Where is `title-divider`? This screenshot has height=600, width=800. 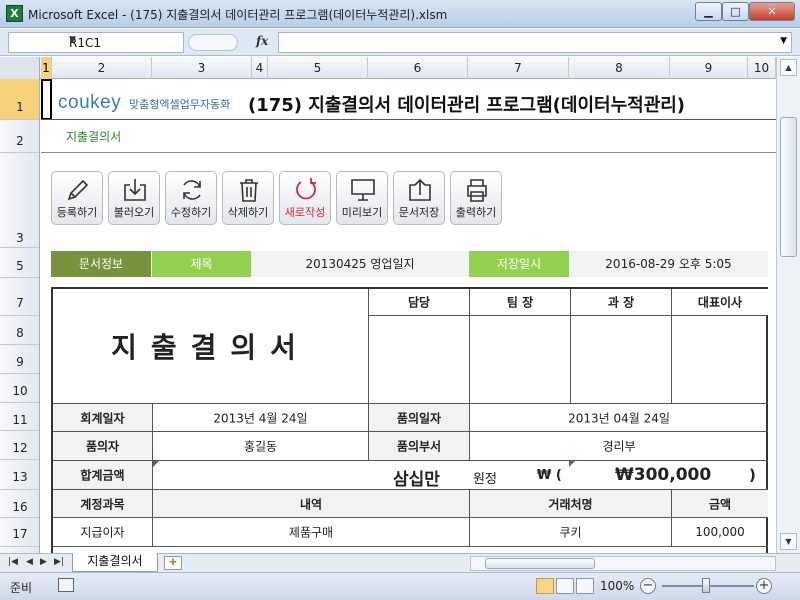 title-divider is located at coordinates (408, 119).